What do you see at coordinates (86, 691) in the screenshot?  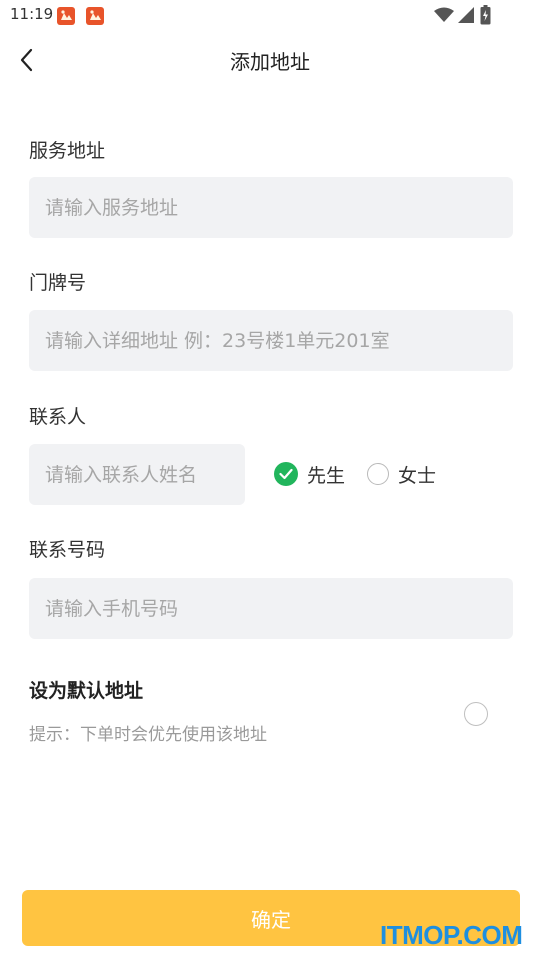 I see `default-address-title: 设为默认地址` at bounding box center [86, 691].